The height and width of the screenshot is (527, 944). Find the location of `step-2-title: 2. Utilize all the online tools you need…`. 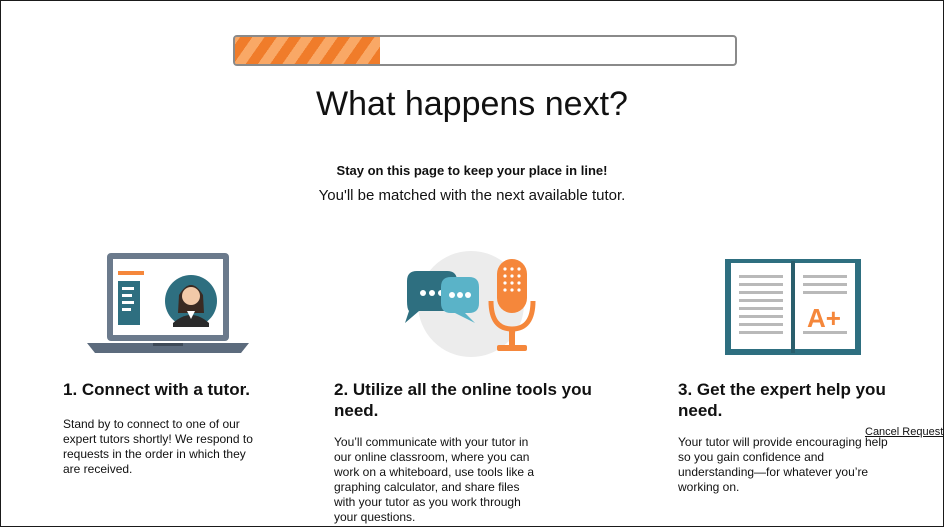

step-2-title: 2. Utilize all the online tools you need… is located at coordinates (463, 400).